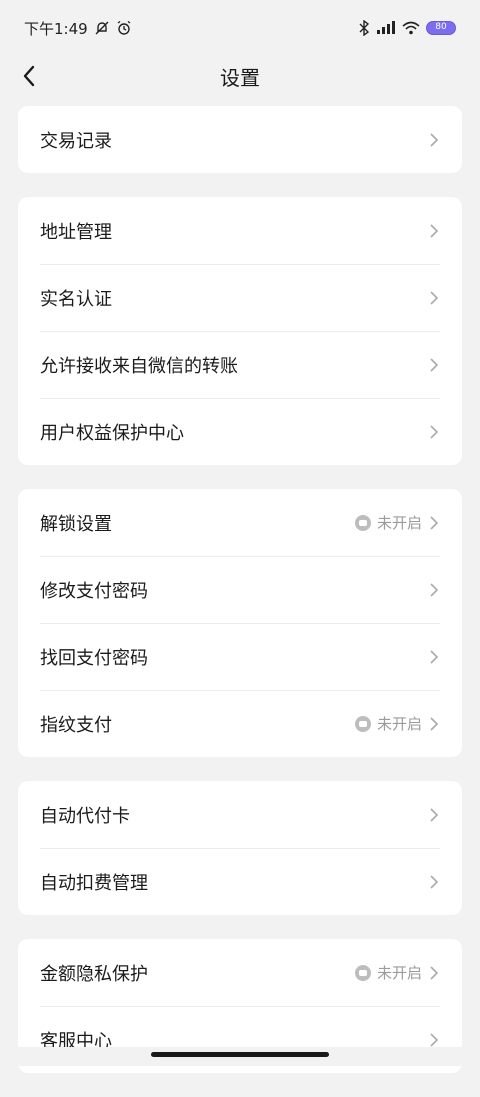  Describe the element at coordinates (240, 723) in the screenshot. I see `row-fingerprint-payment: 指纹支付 未开启` at that location.